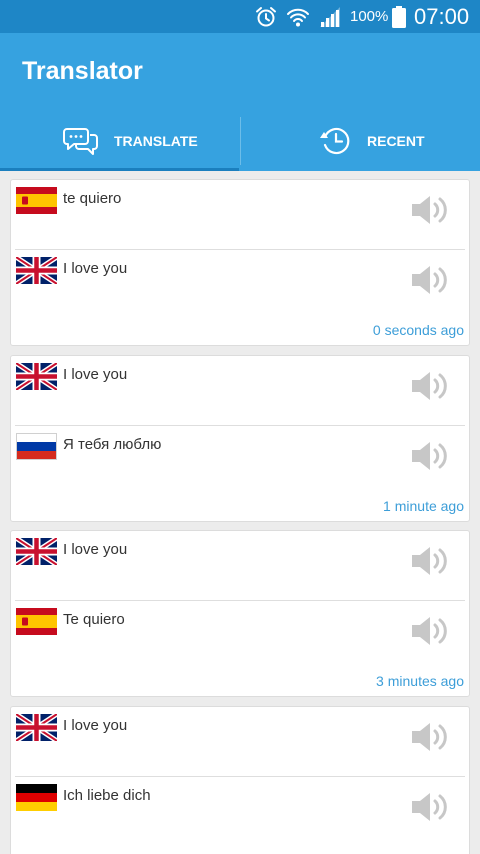  Describe the element at coordinates (36, 446) in the screenshot. I see `russia-flag-icon` at that location.